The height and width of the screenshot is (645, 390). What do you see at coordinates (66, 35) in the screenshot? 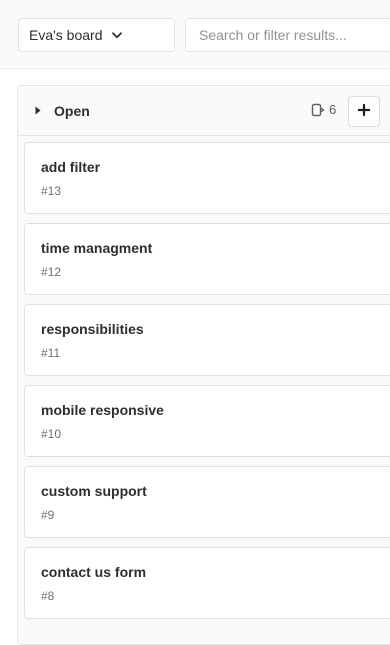
I see `board-selector-label: Eva's board` at bounding box center [66, 35].